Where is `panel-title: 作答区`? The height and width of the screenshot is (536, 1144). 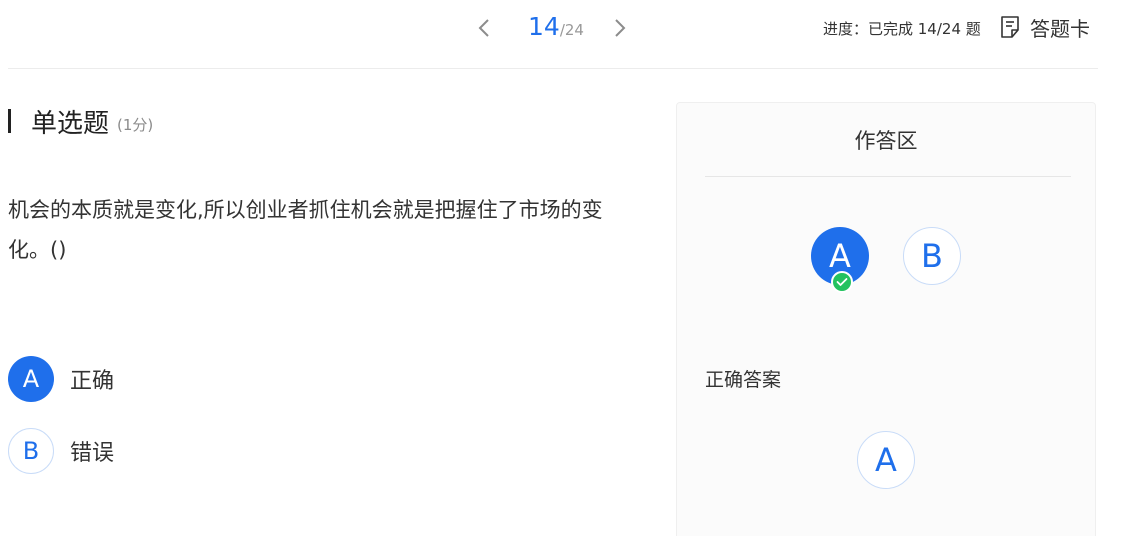
panel-title: 作答区 is located at coordinates (886, 141).